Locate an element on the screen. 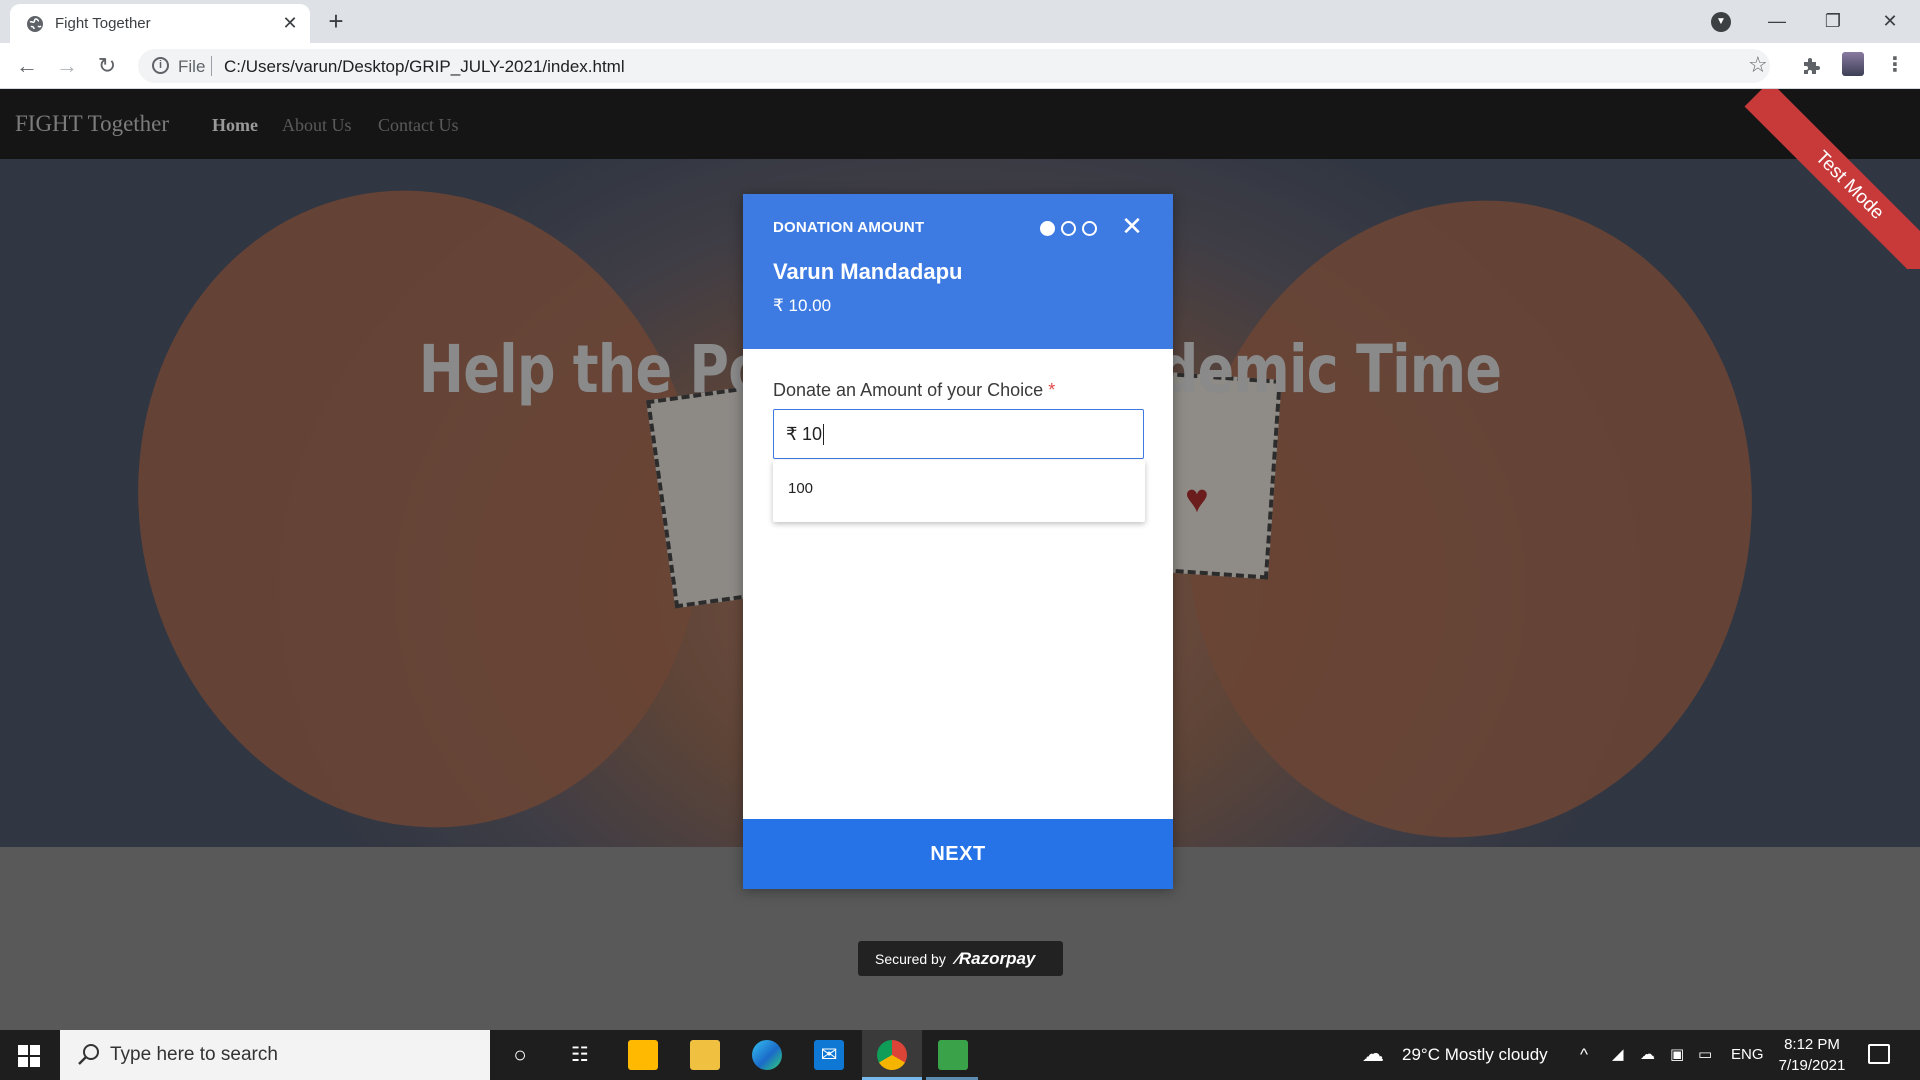 The width and height of the screenshot is (1920, 1080). secured-by-badge: Secured by ⁄Razorpay is located at coordinates (960, 958).